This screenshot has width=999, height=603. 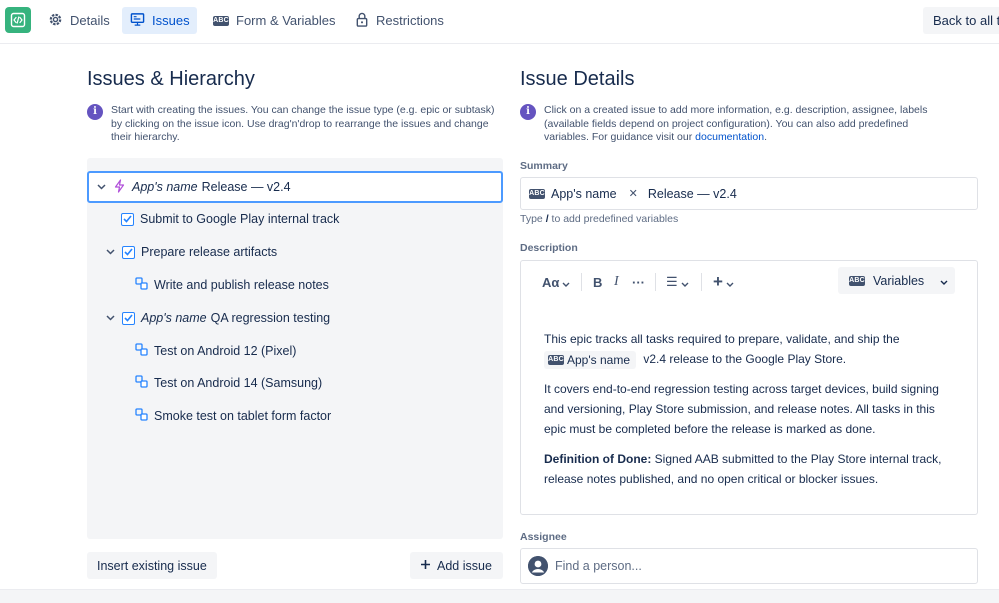 I want to click on variable-chip: ABC App's name, so click(x=590, y=359).